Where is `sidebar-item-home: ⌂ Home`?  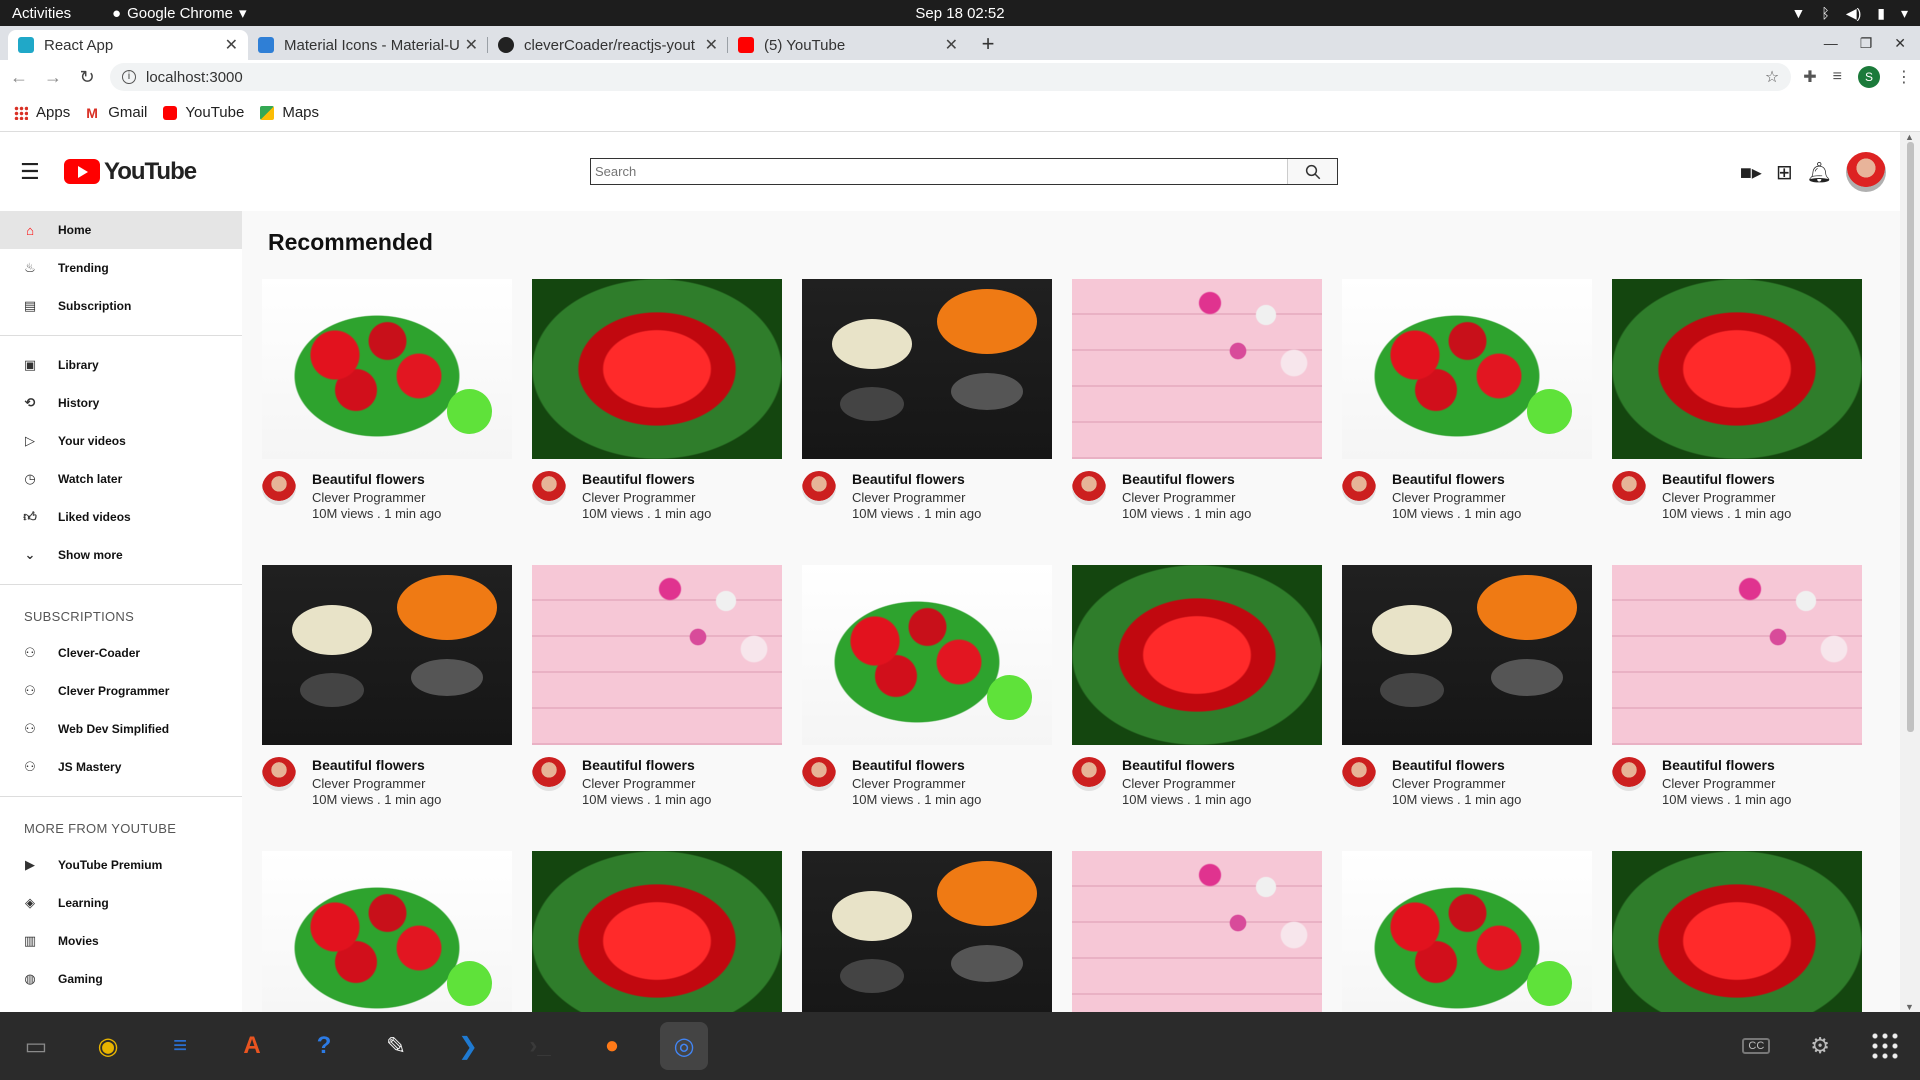 sidebar-item-home: ⌂ Home is located at coordinates (121, 230).